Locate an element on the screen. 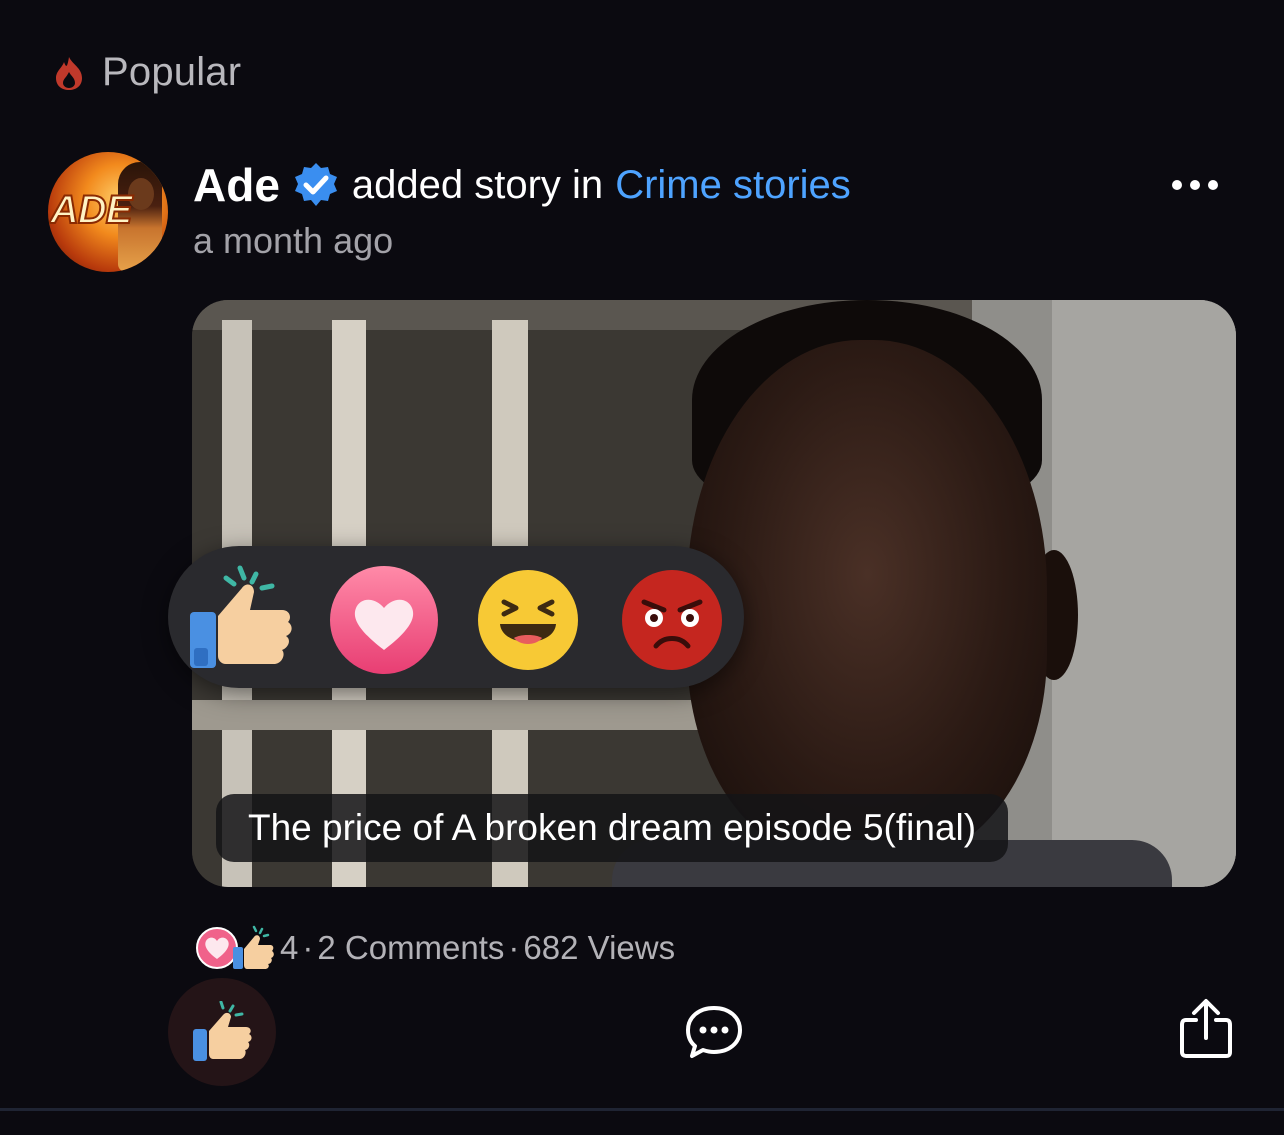 The width and height of the screenshot is (1284, 1135). share-icon is located at coordinates (1206, 1029).